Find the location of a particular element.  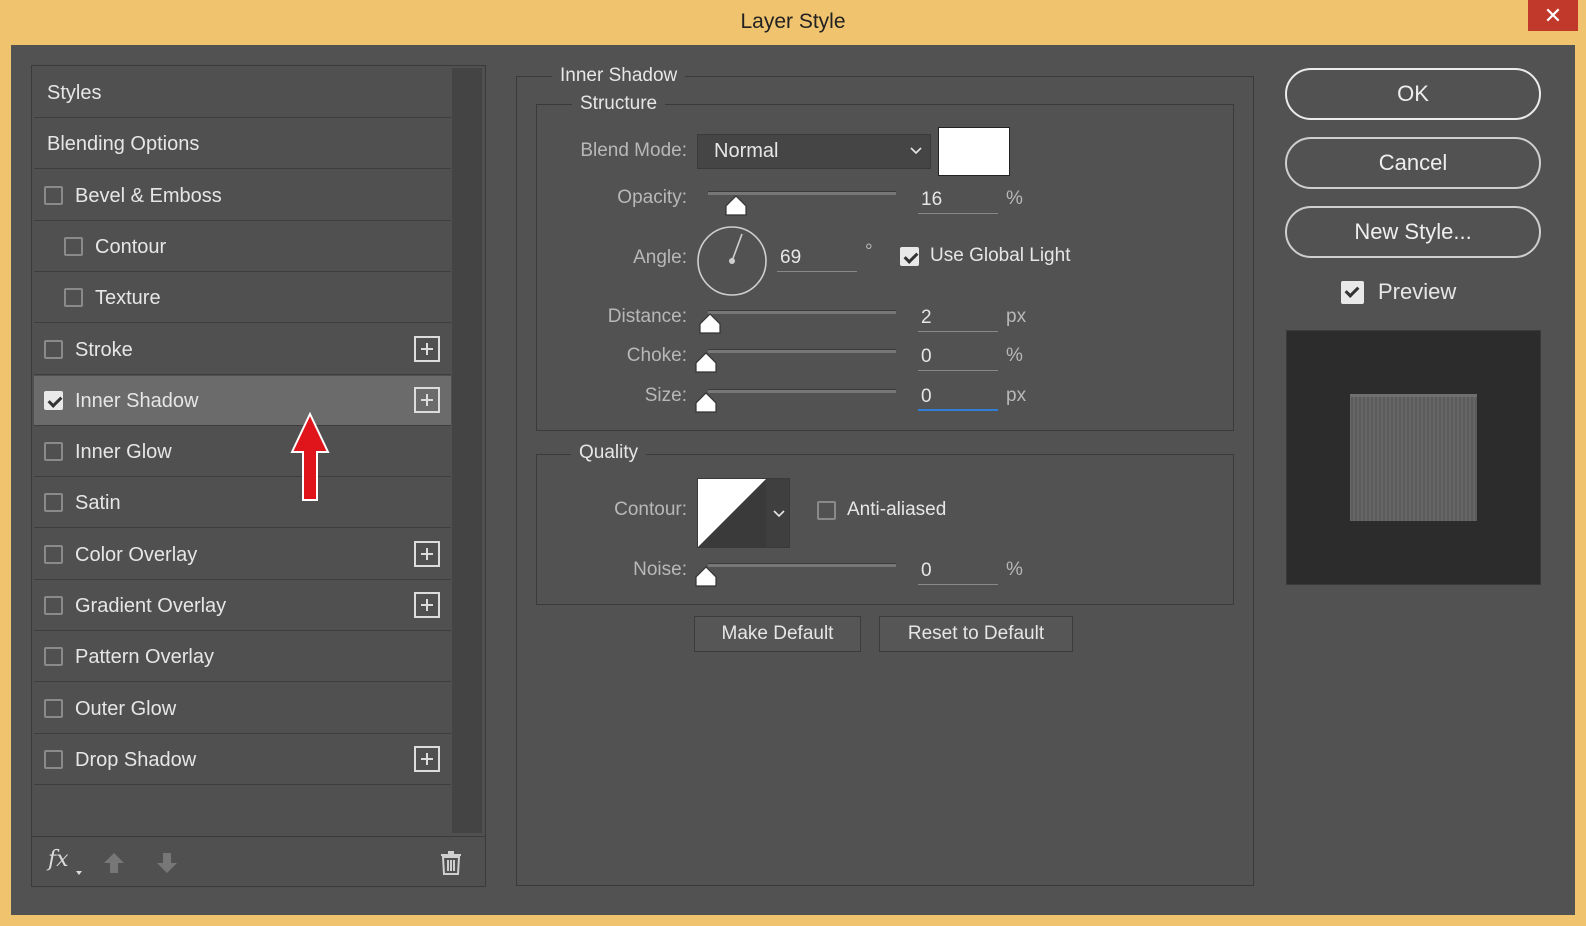

add-inner-shadow-icon is located at coordinates (427, 399).